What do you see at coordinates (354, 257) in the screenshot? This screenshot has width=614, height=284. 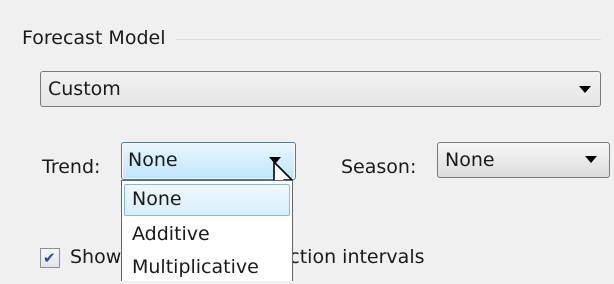 I see `prediction-intervals-label-tail: iction intervals` at bounding box center [354, 257].